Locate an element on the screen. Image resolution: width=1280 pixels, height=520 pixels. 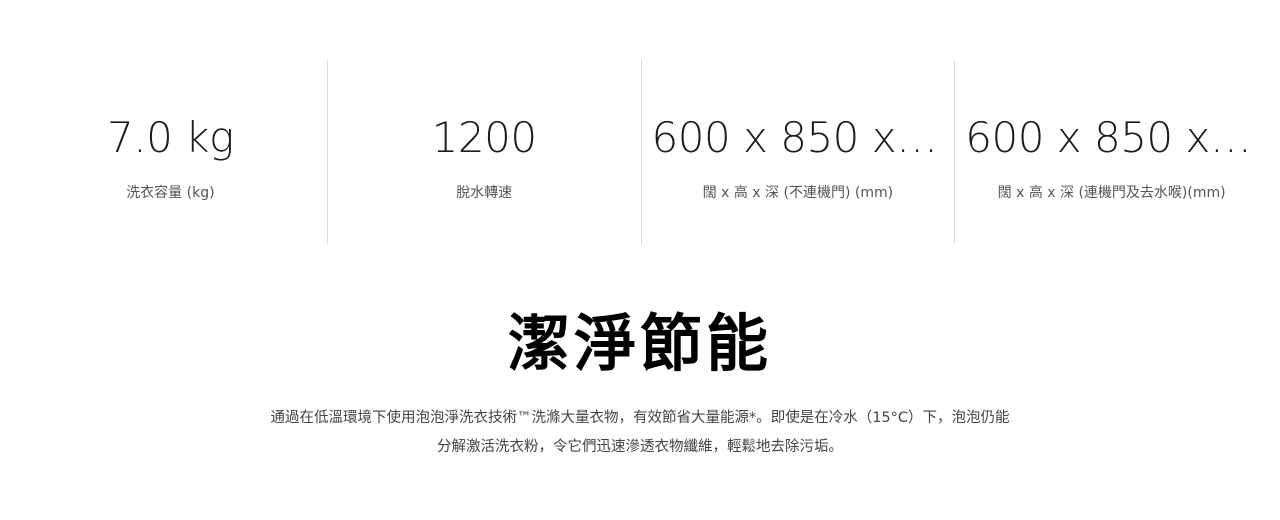
spec-dimensions-with-door: 600 x 850 x ... 闊 x 高 x 深 (連機門及去水喉)(mm) is located at coordinates (1111, 152).